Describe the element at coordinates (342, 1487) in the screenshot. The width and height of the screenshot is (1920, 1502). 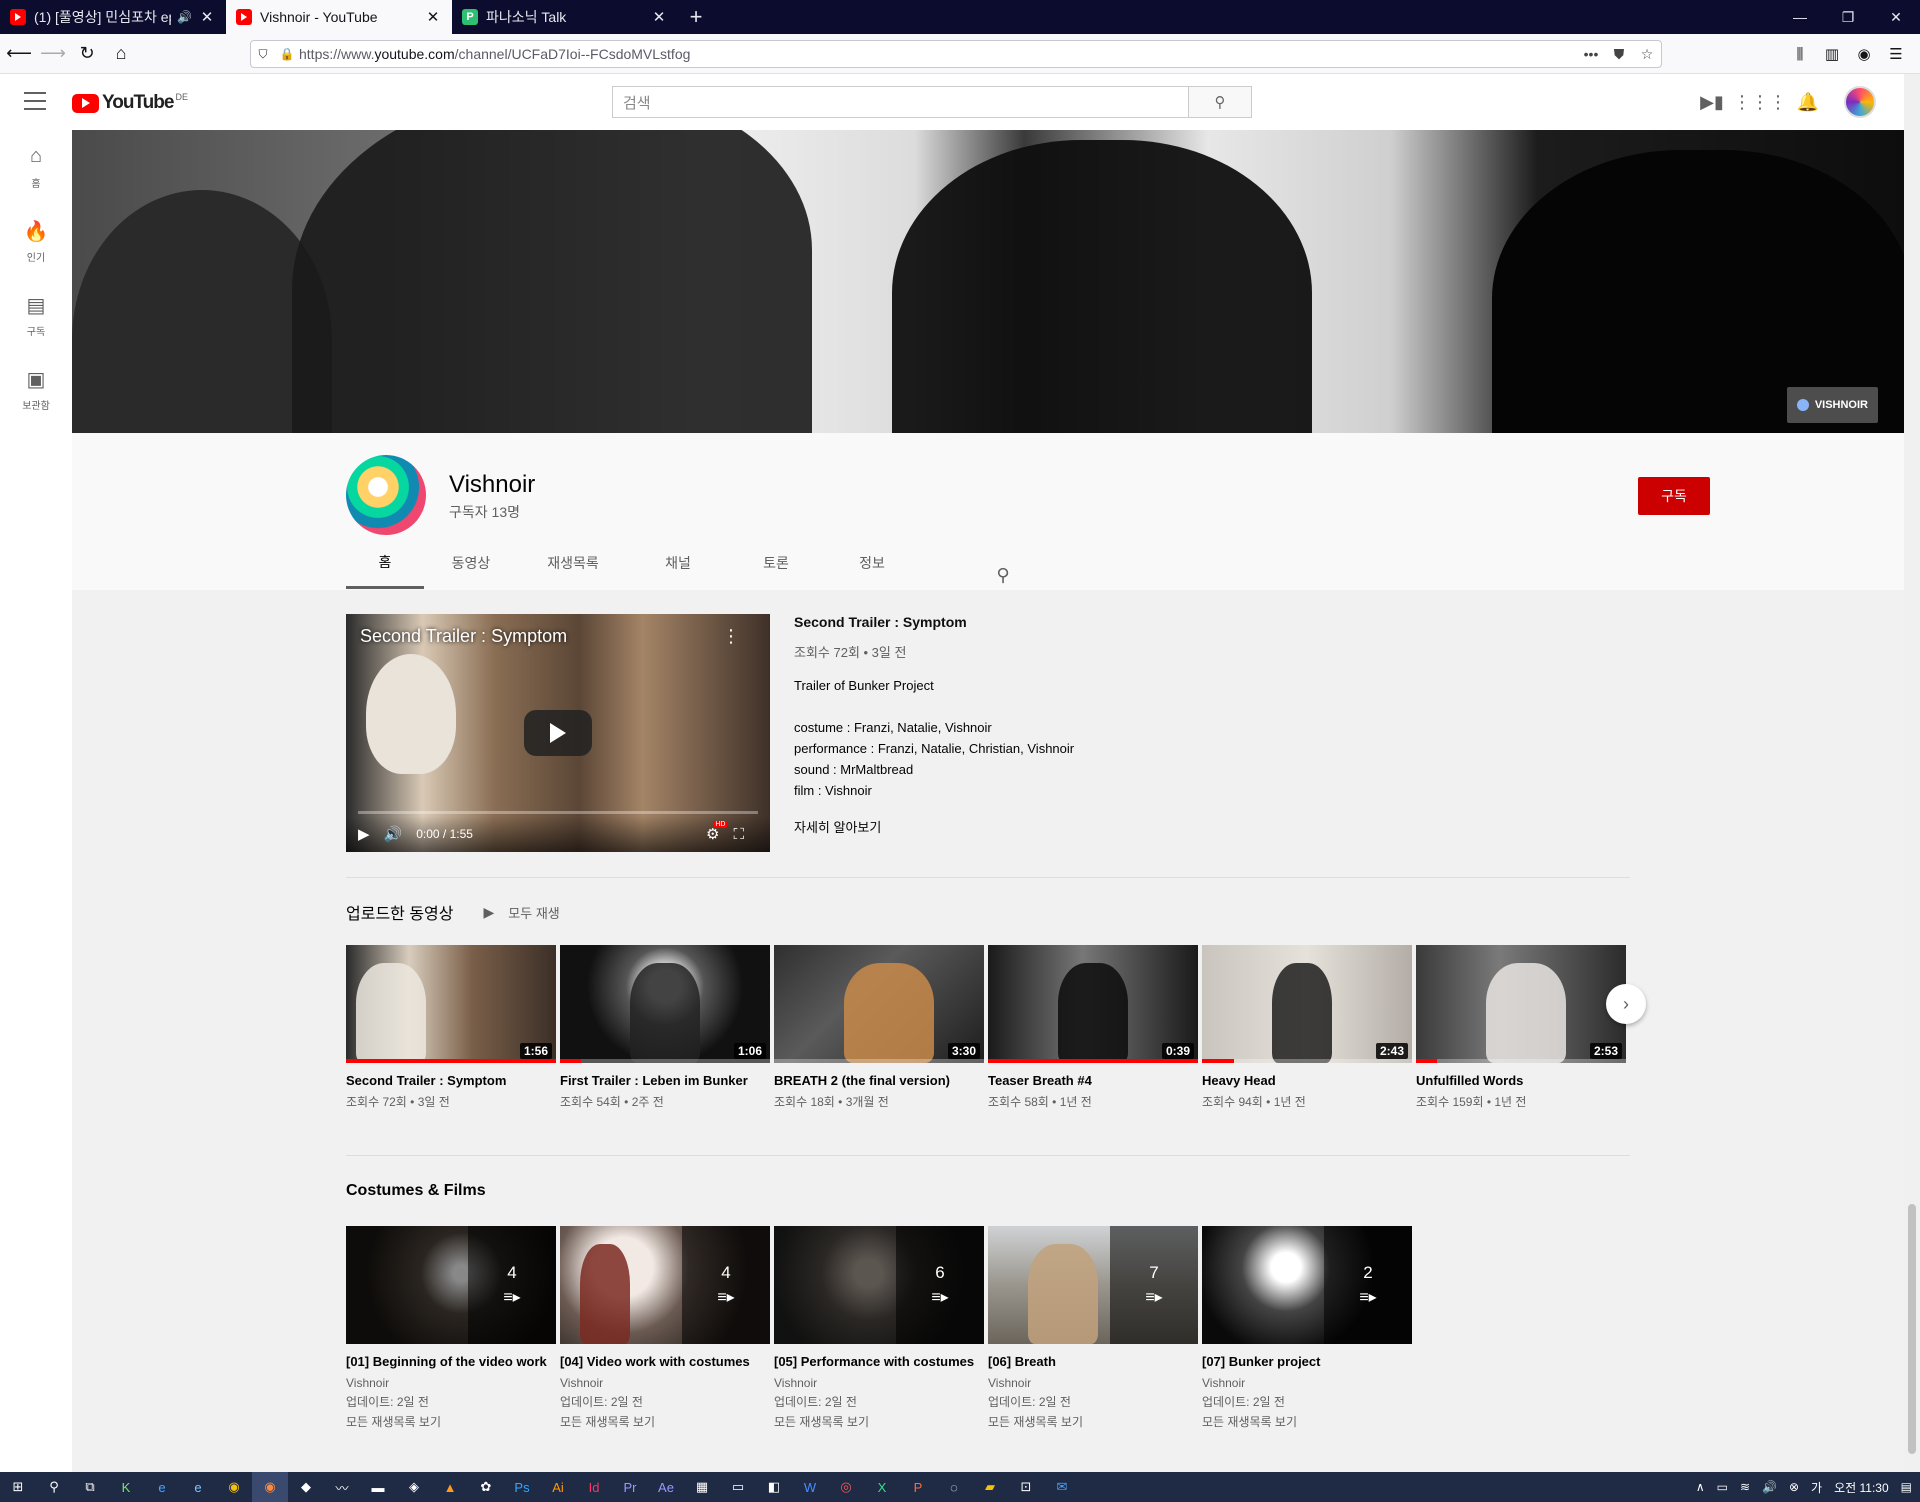
I see `app-icon: 〰` at that location.